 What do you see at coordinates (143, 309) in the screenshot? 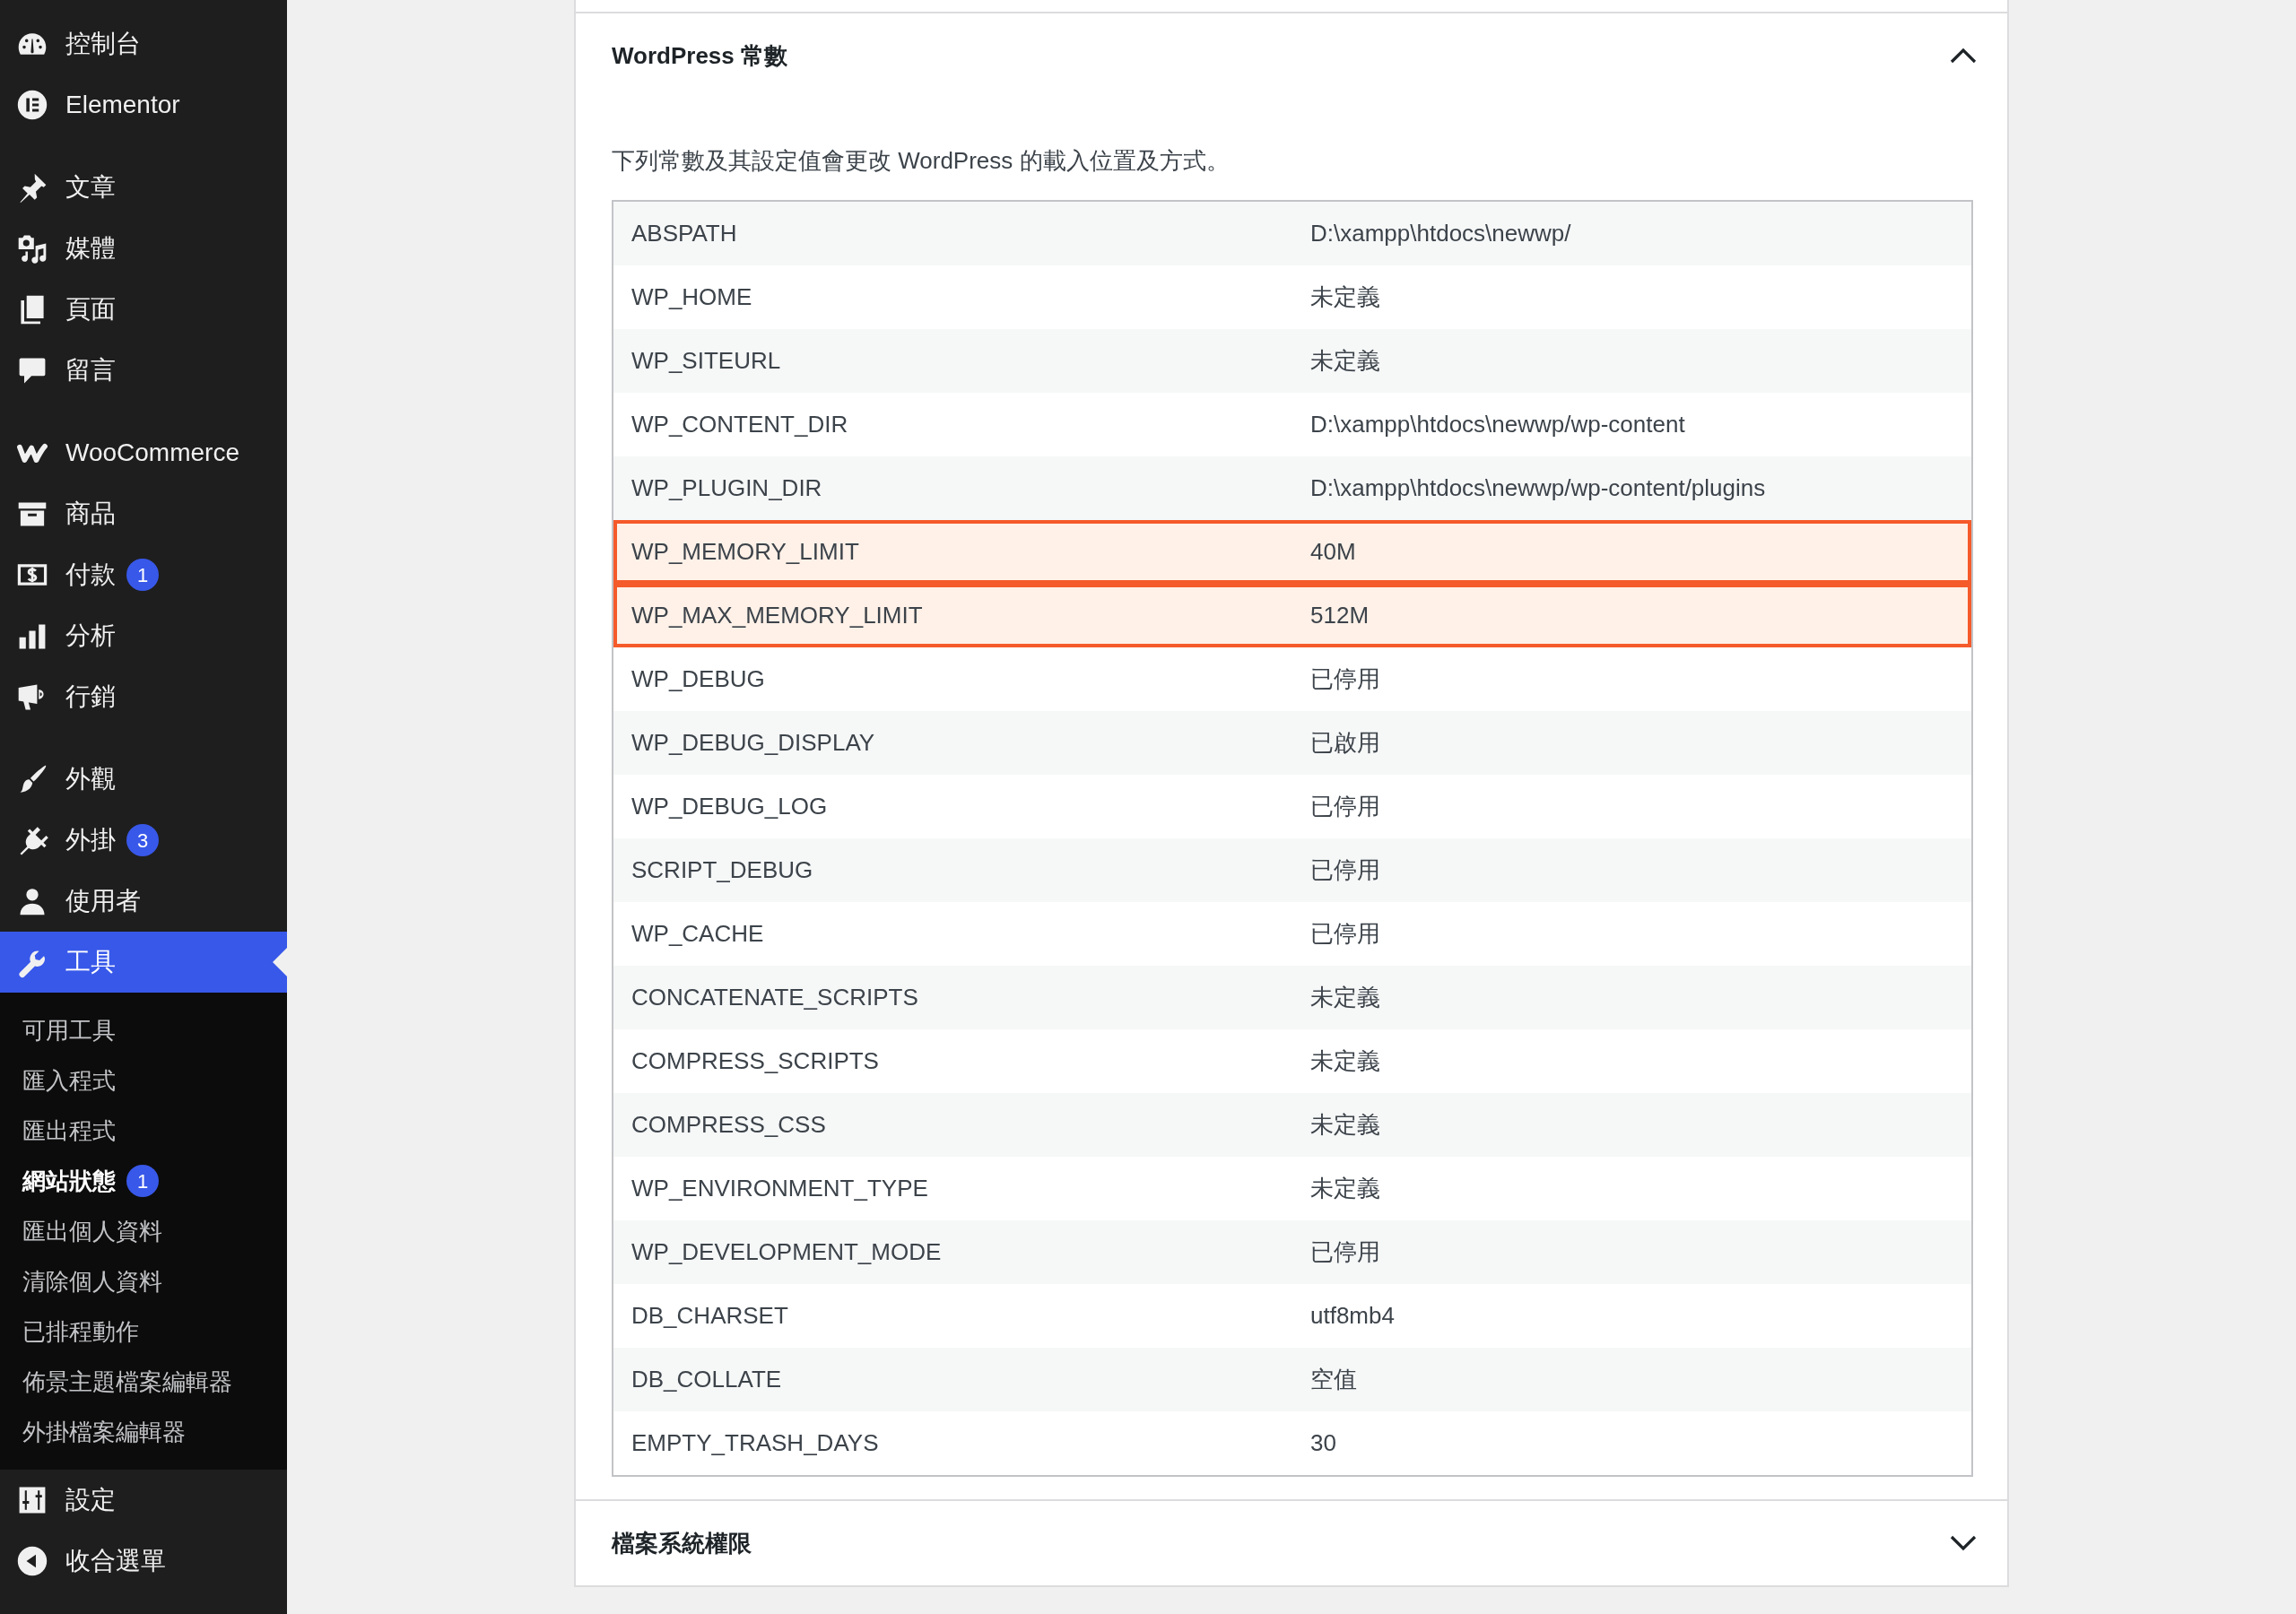
I see `sidebar-item: 頁面` at bounding box center [143, 309].